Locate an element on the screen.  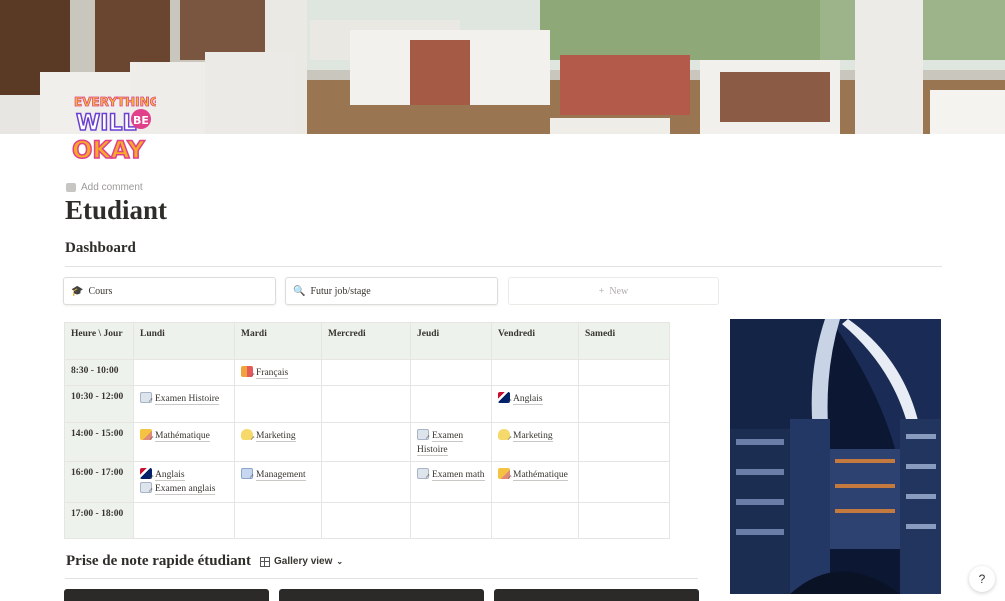
chevron-down-icon: ⌄ is located at coordinates (340, 561).